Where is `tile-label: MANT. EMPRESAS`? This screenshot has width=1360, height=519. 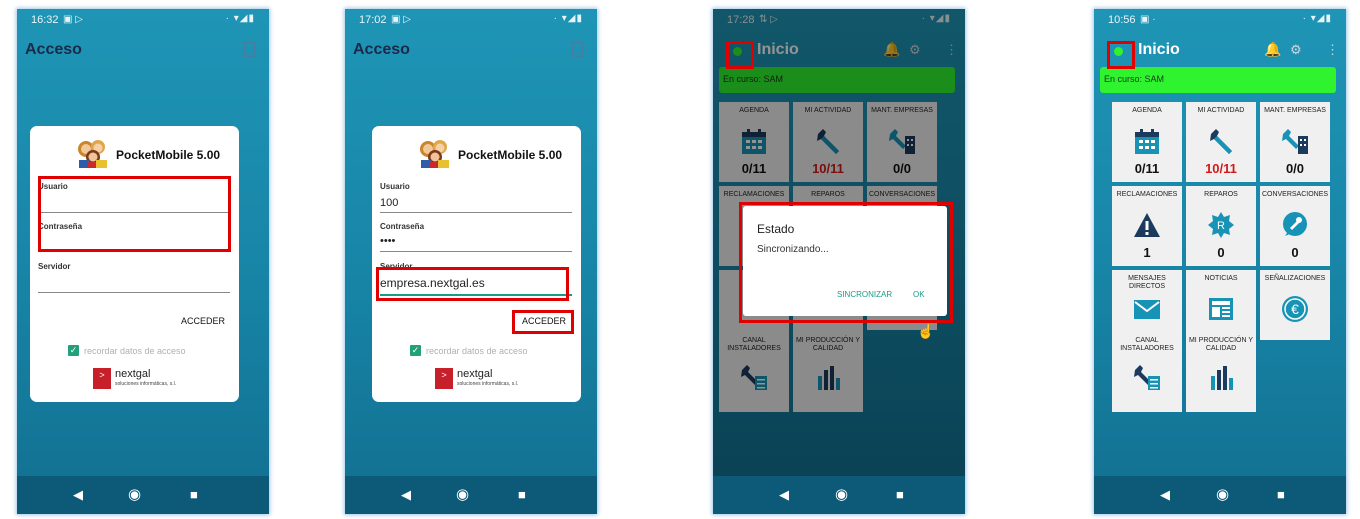
tile-label: MANT. EMPRESAS is located at coordinates (1295, 110).